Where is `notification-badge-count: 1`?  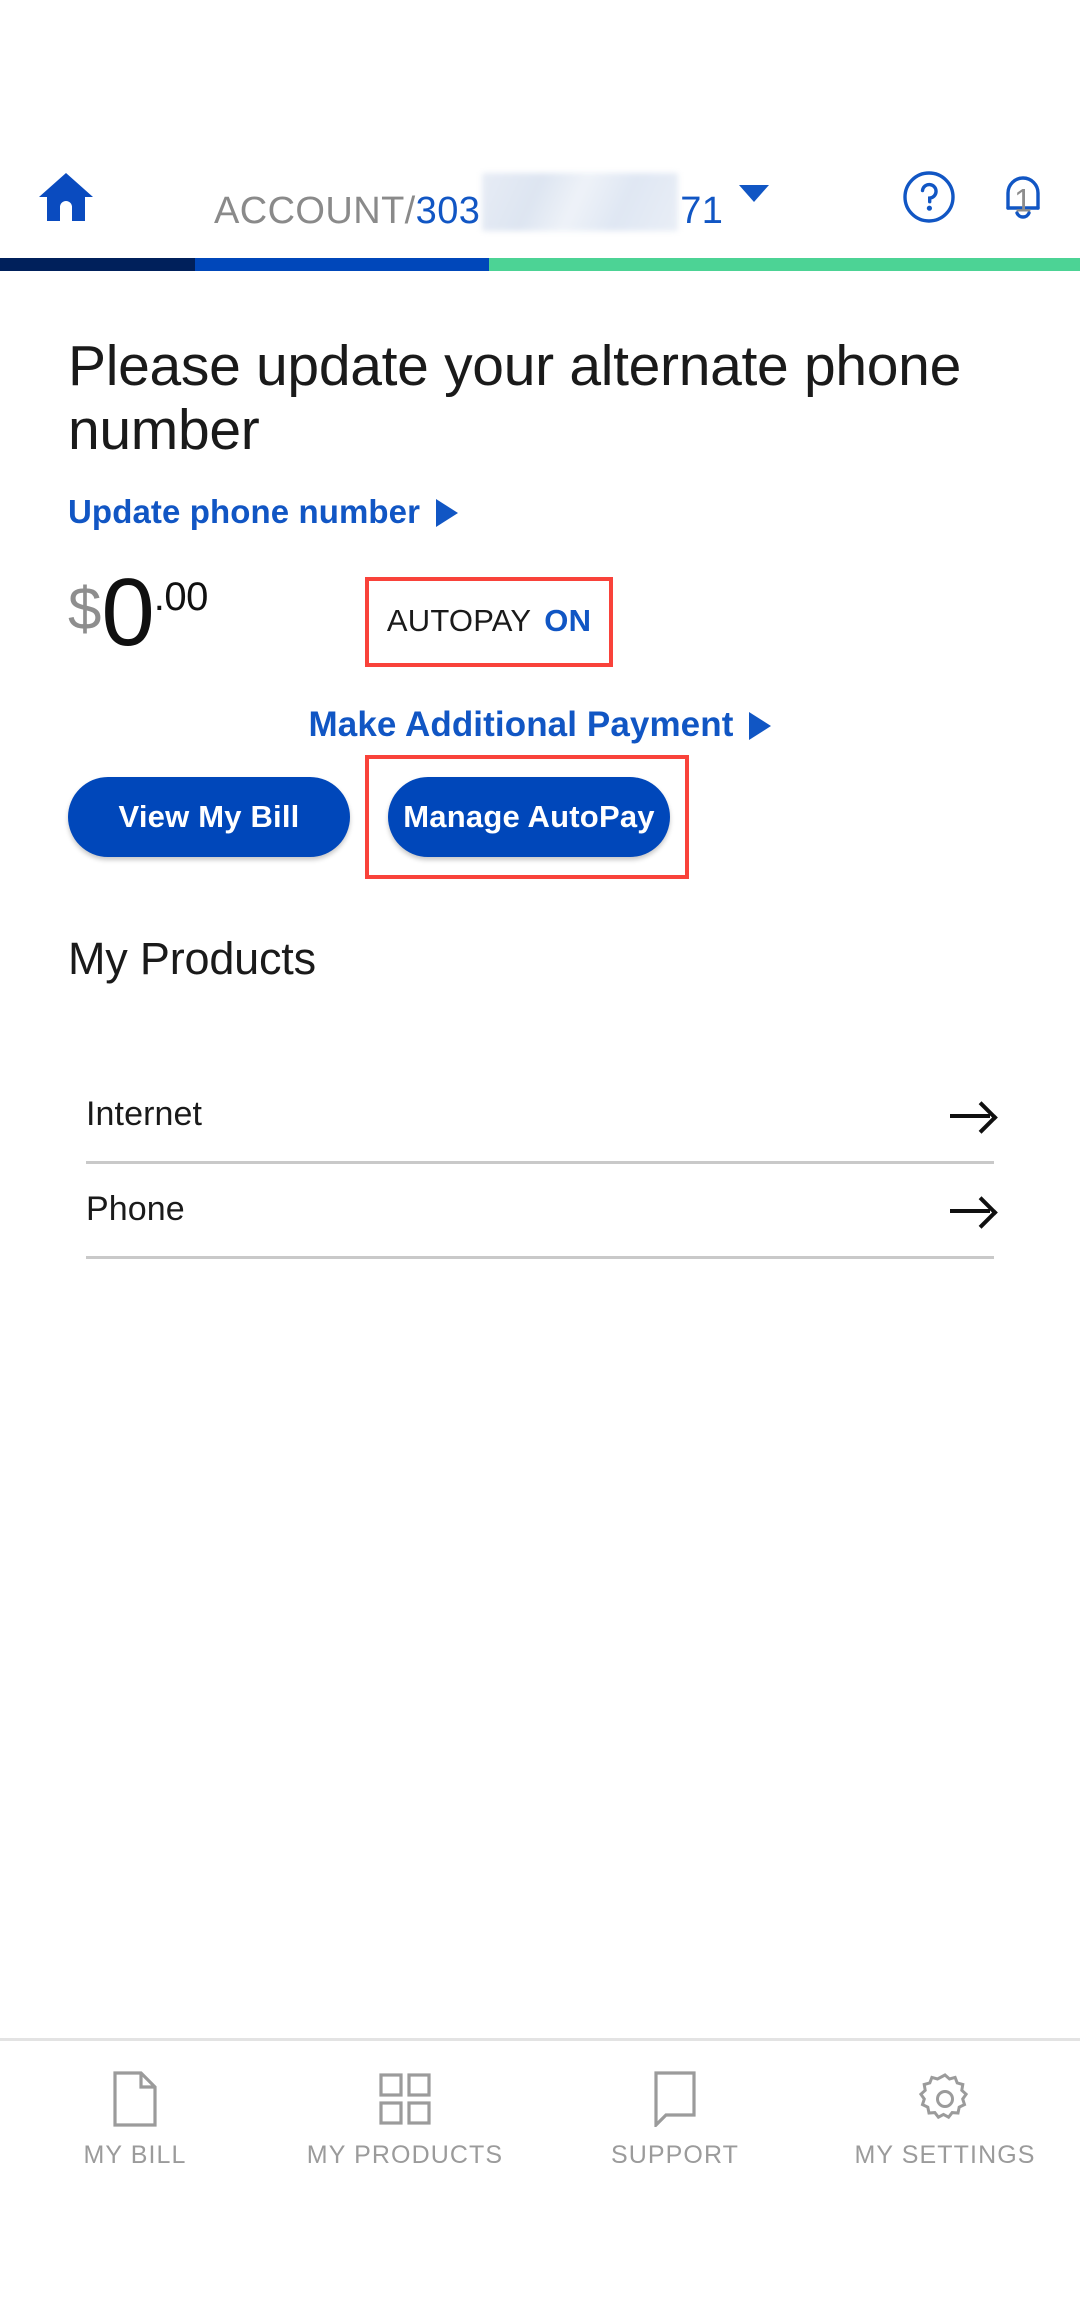
notification-badge-count: 1 is located at coordinates (1023, 200).